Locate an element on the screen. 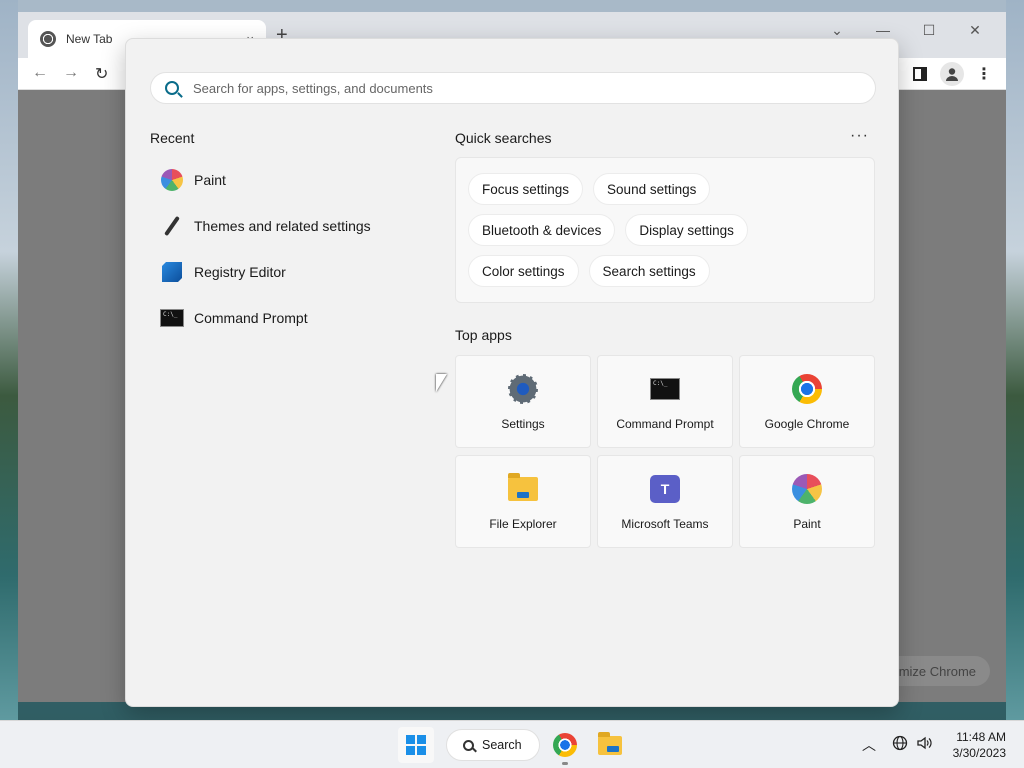  recent-item-command-prompt: Command Prompt is located at coordinates (290, 318).